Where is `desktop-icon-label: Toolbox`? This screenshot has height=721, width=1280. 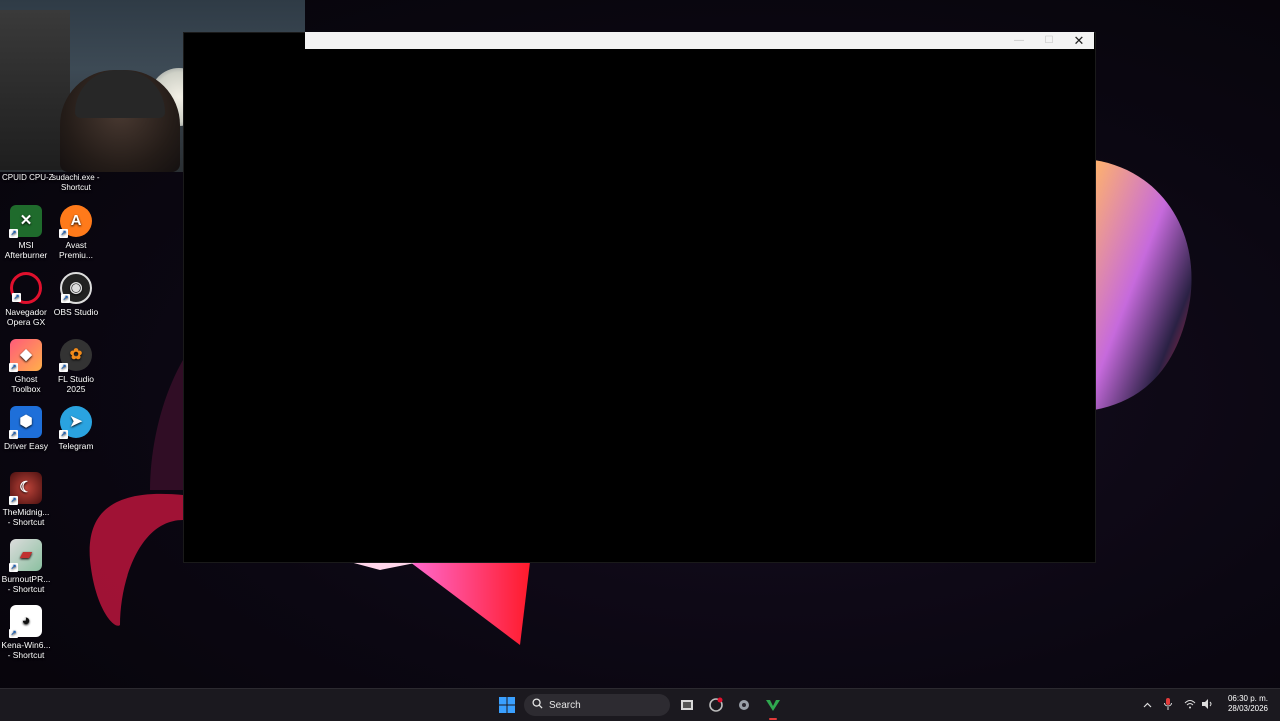
desktop-icon-label: Toolbox is located at coordinates (26, 389).